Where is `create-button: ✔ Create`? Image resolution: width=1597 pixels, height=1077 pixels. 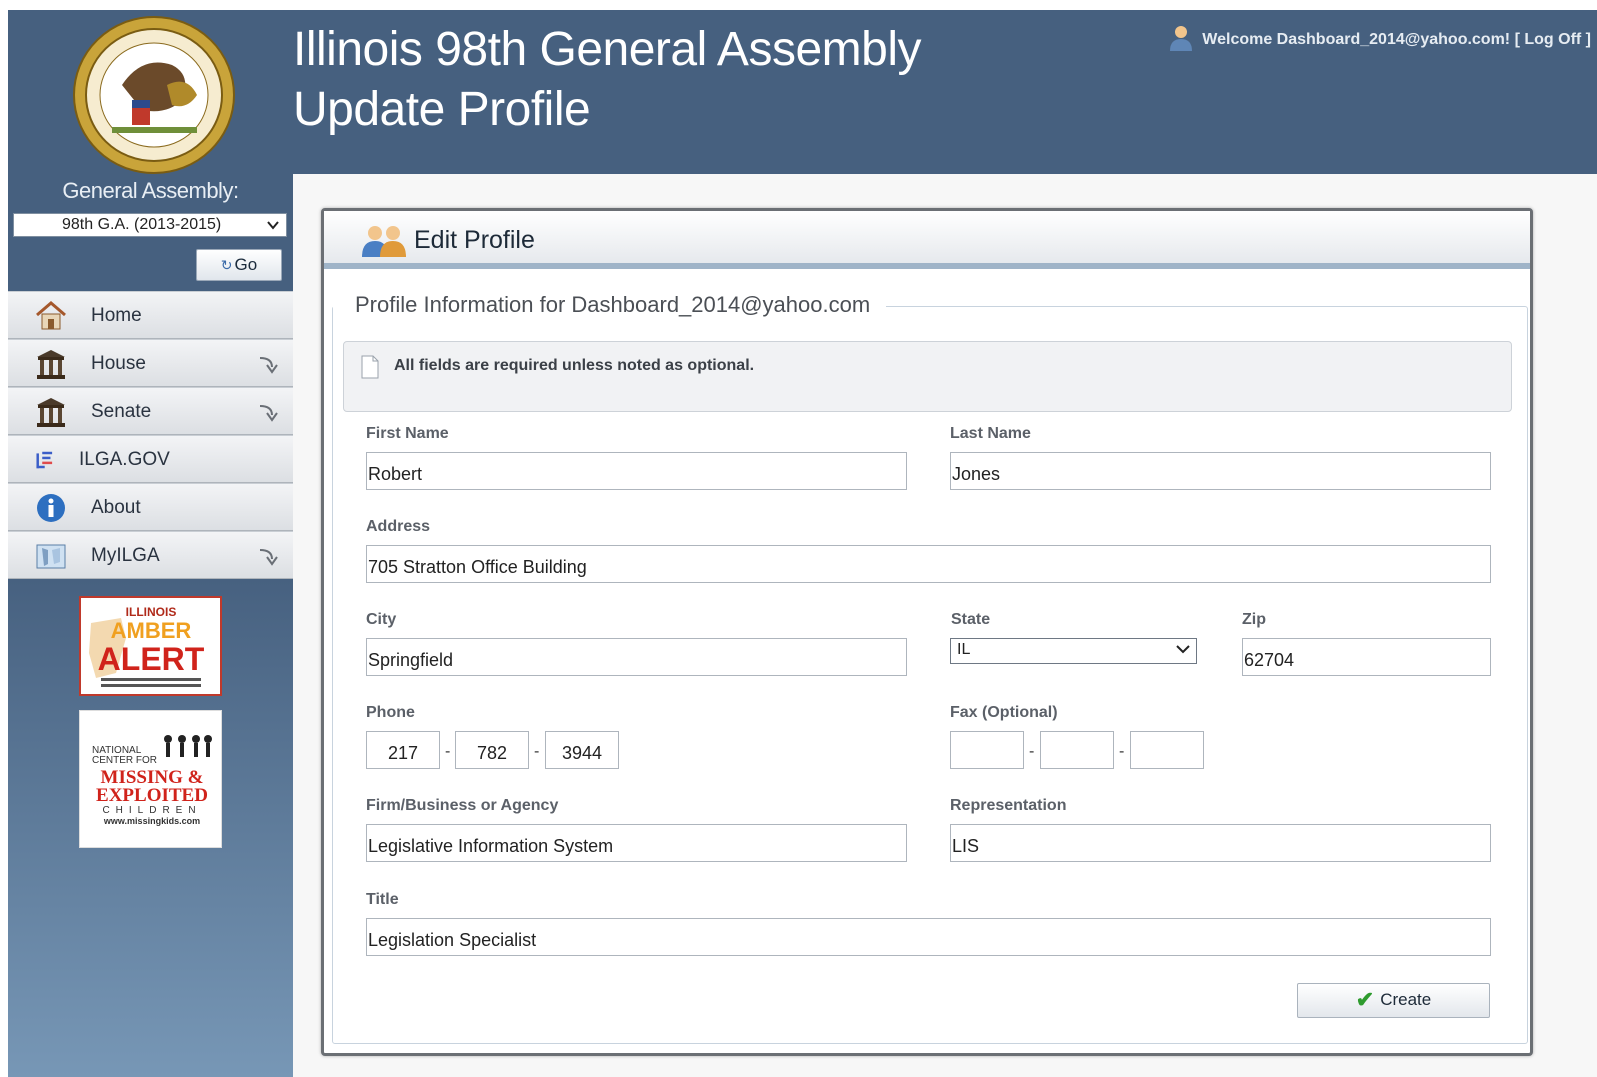
create-button: ✔ Create is located at coordinates (1393, 1000).